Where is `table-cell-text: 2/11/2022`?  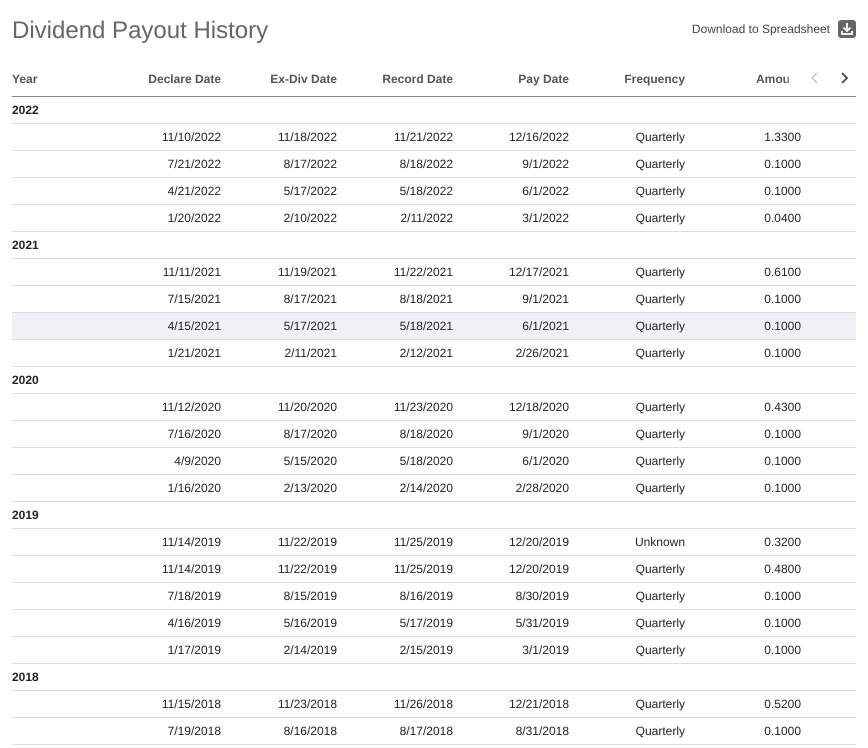
table-cell-text: 2/11/2022 is located at coordinates (426, 218).